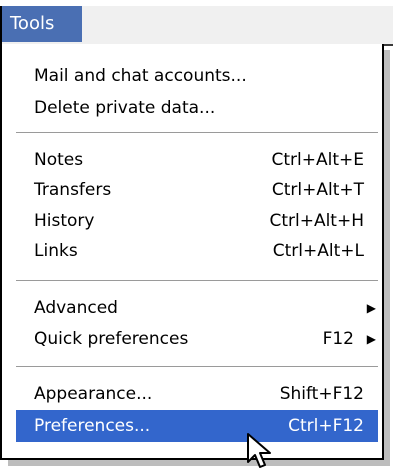  Describe the element at coordinates (326, 426) in the screenshot. I see `menu-item-shortcut: Ctrl+F12` at that location.